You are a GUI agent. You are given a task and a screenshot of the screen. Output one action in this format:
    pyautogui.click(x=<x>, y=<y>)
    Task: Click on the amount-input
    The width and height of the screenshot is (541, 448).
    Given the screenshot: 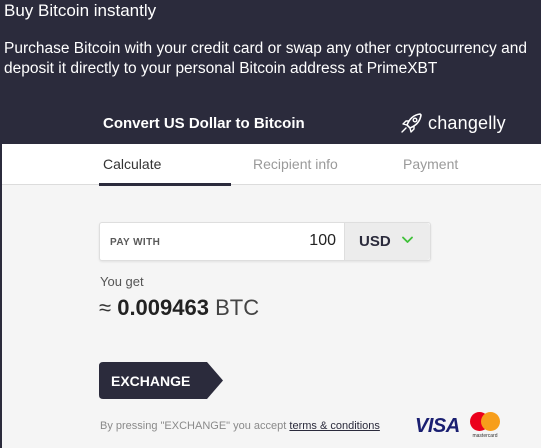 What is the action you would take?
    pyautogui.click(x=293, y=241)
    